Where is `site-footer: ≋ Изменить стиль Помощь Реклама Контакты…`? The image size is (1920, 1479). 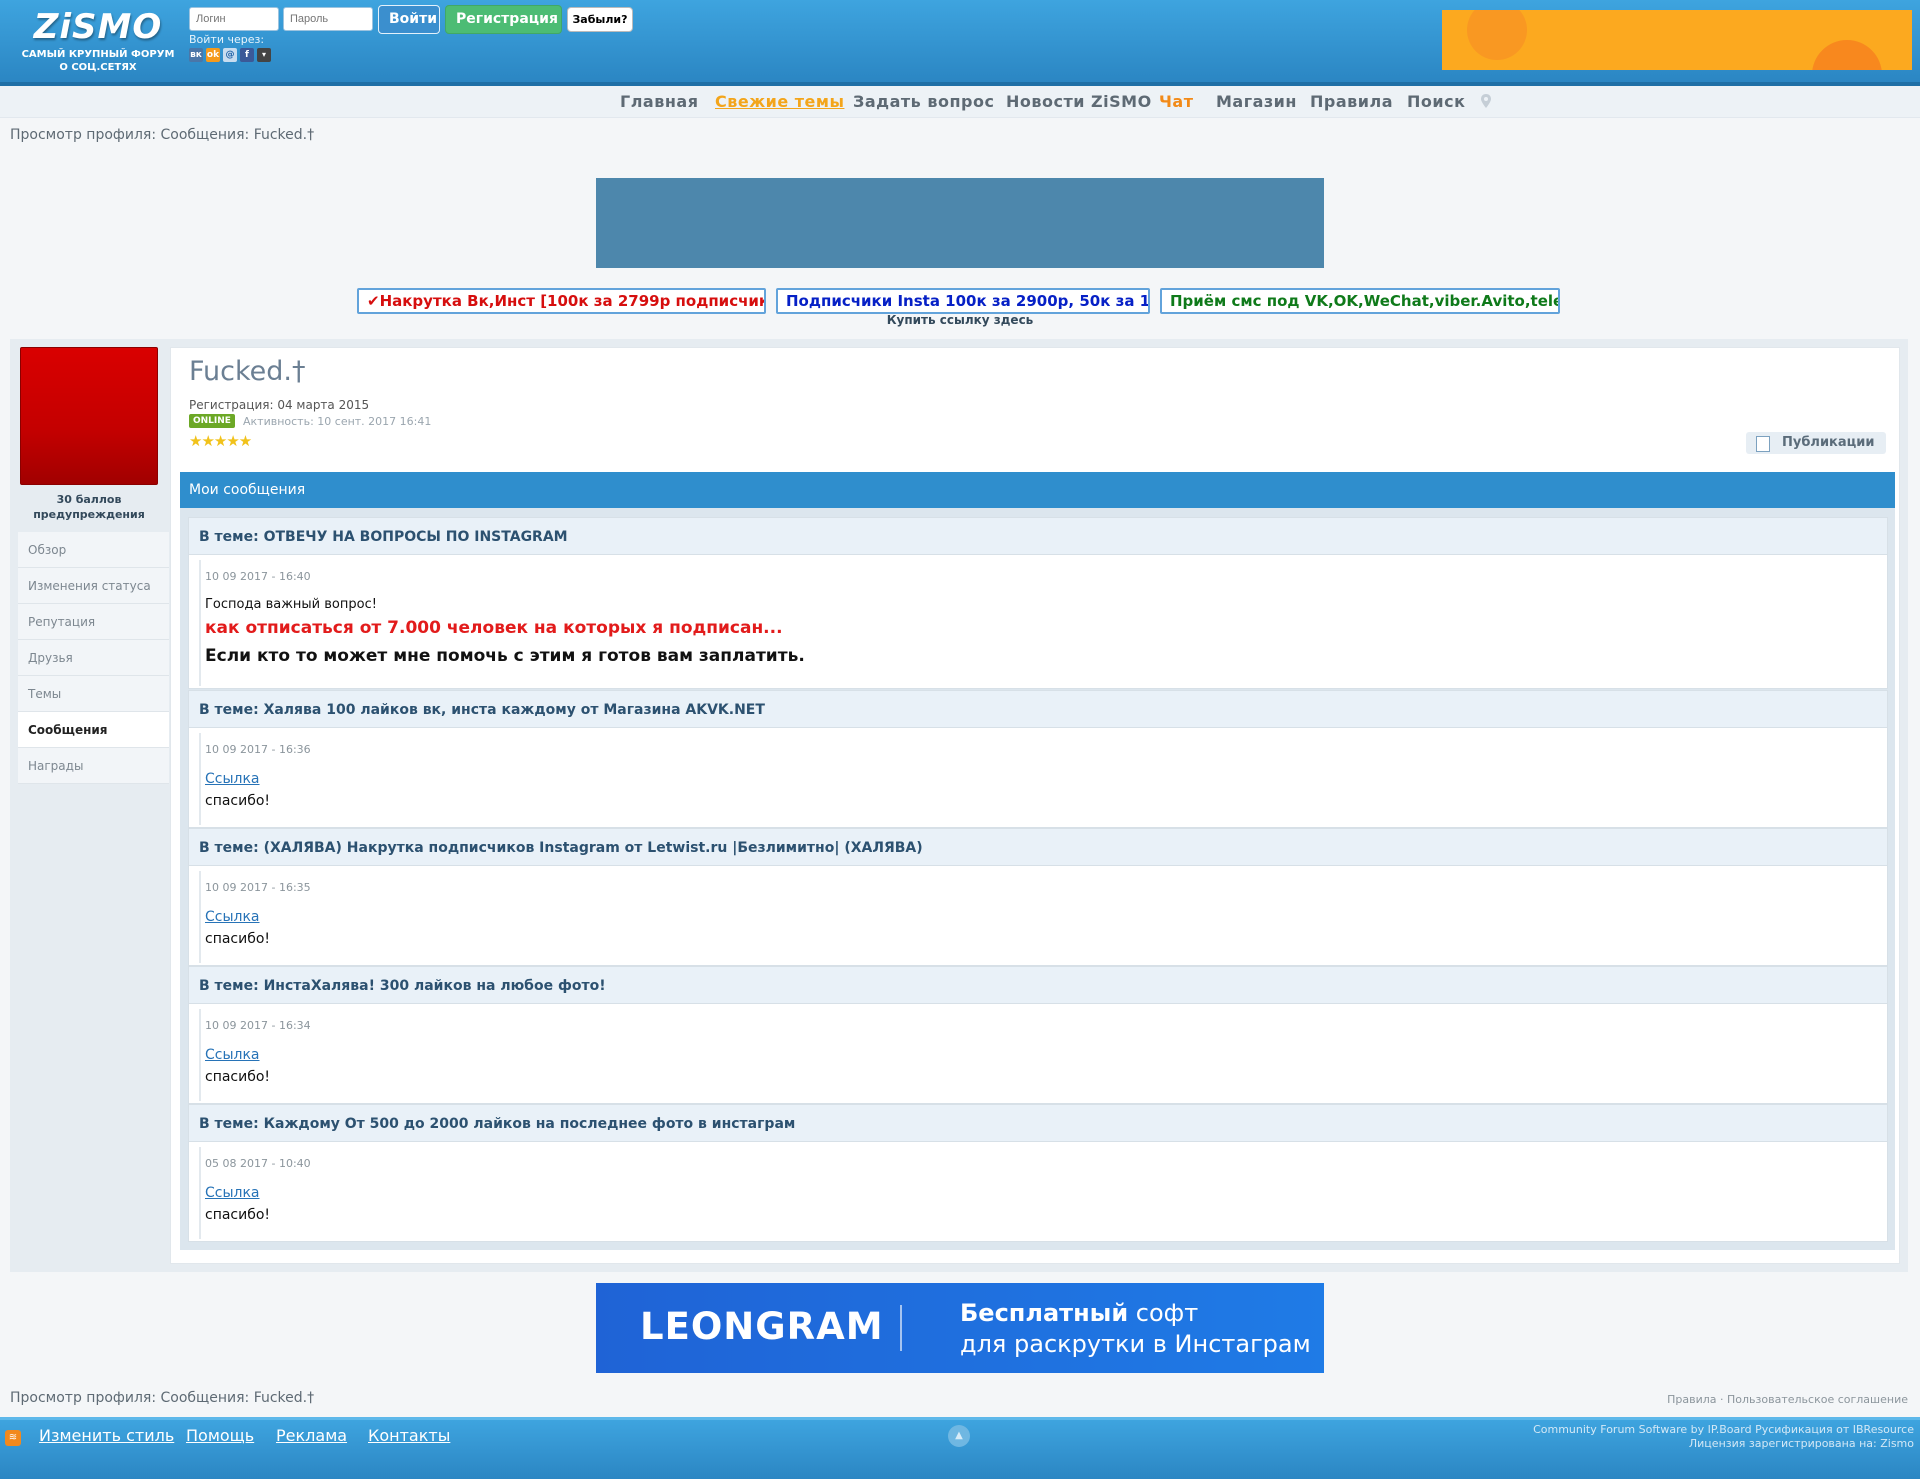
site-footer: ≋ Изменить стиль Помощь Реклама Контакты… is located at coordinates (960, 1448).